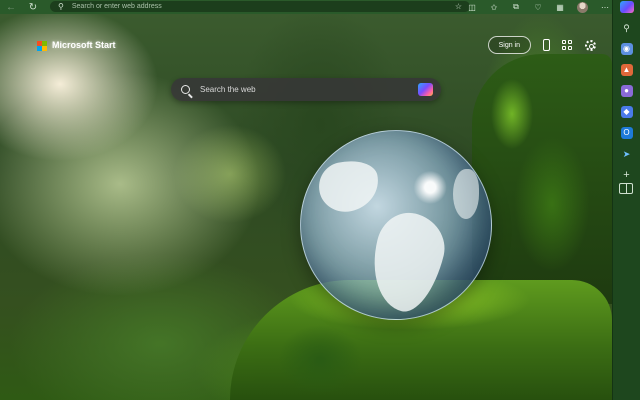 The image size is (640, 400). I want to click on microsoft-logo, so click(42, 46).